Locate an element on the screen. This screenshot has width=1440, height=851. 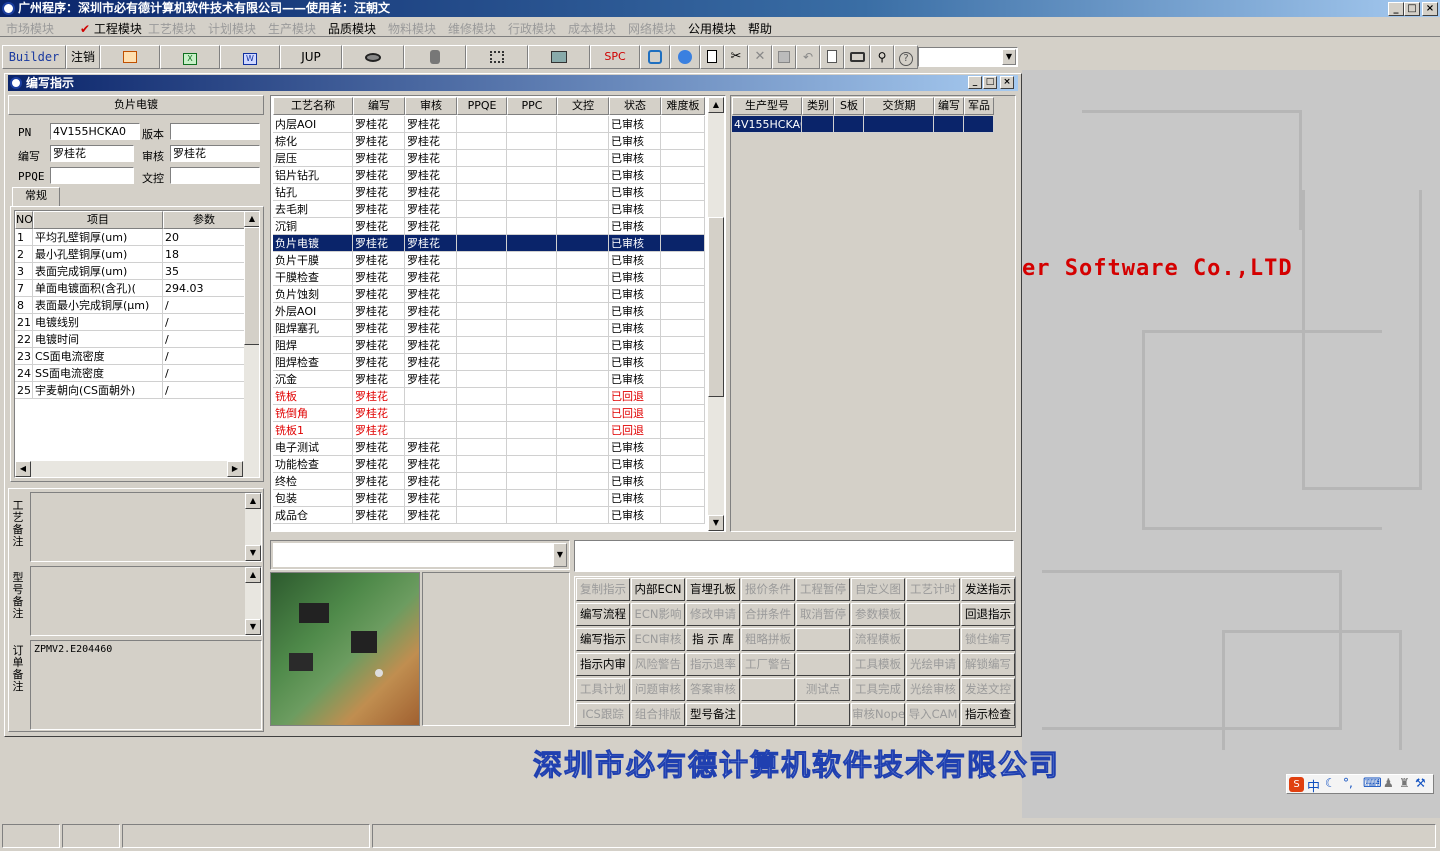
menu-1: ✔ 工程模块 is located at coordinates (111, 28).